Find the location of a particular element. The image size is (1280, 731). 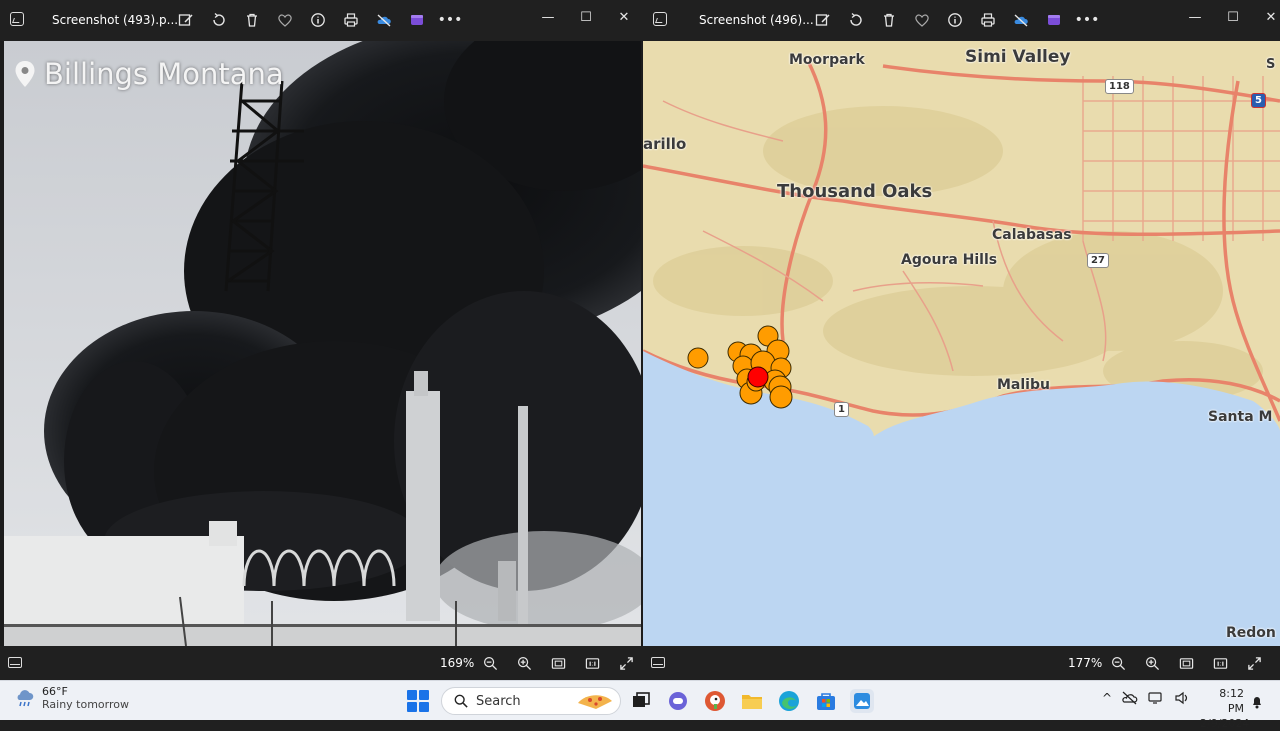

caption-text: Billings Montana is located at coordinates (164, 74).